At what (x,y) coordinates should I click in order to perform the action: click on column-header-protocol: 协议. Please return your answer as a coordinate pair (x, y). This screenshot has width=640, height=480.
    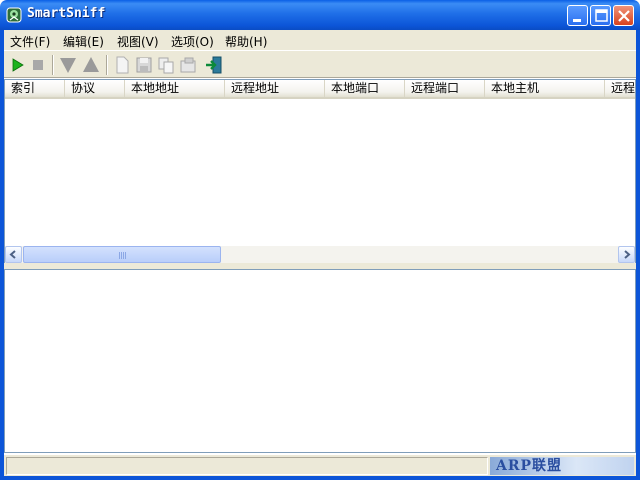
    Looking at the image, I should click on (95, 88).